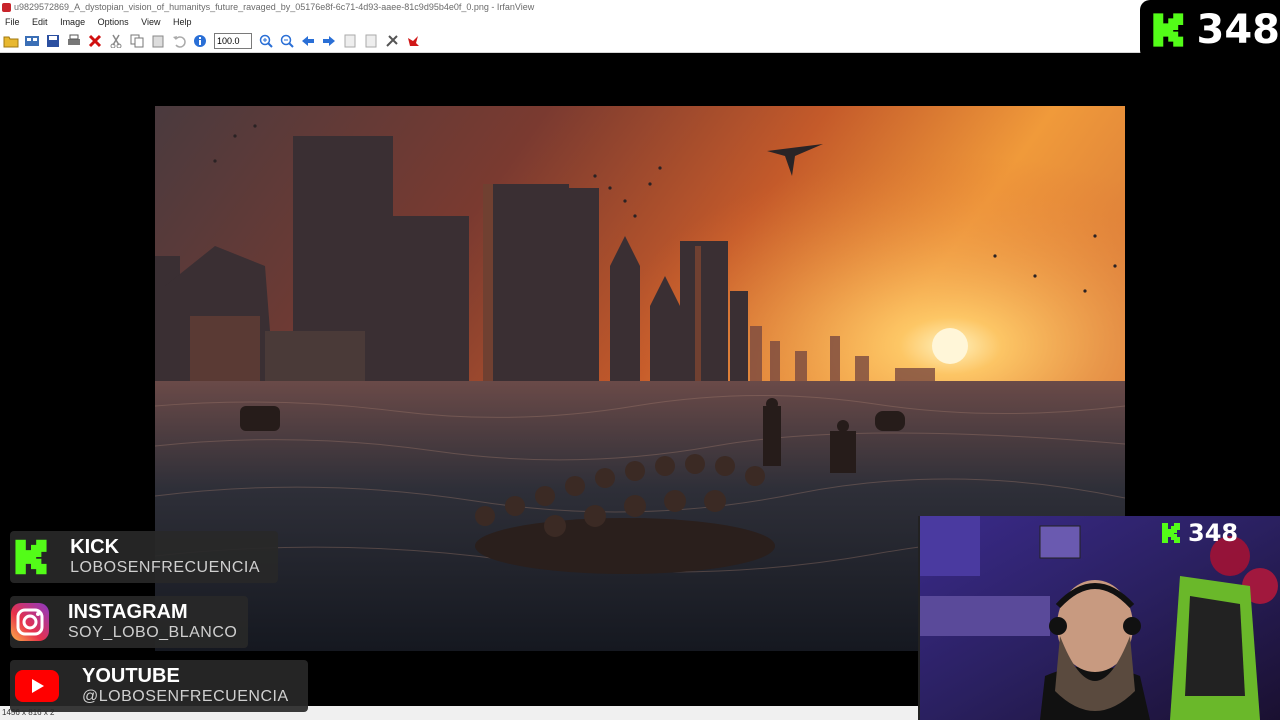 The image size is (1280, 720). I want to click on menu-bar: File Edit Image Options View Help, so click(640, 22).